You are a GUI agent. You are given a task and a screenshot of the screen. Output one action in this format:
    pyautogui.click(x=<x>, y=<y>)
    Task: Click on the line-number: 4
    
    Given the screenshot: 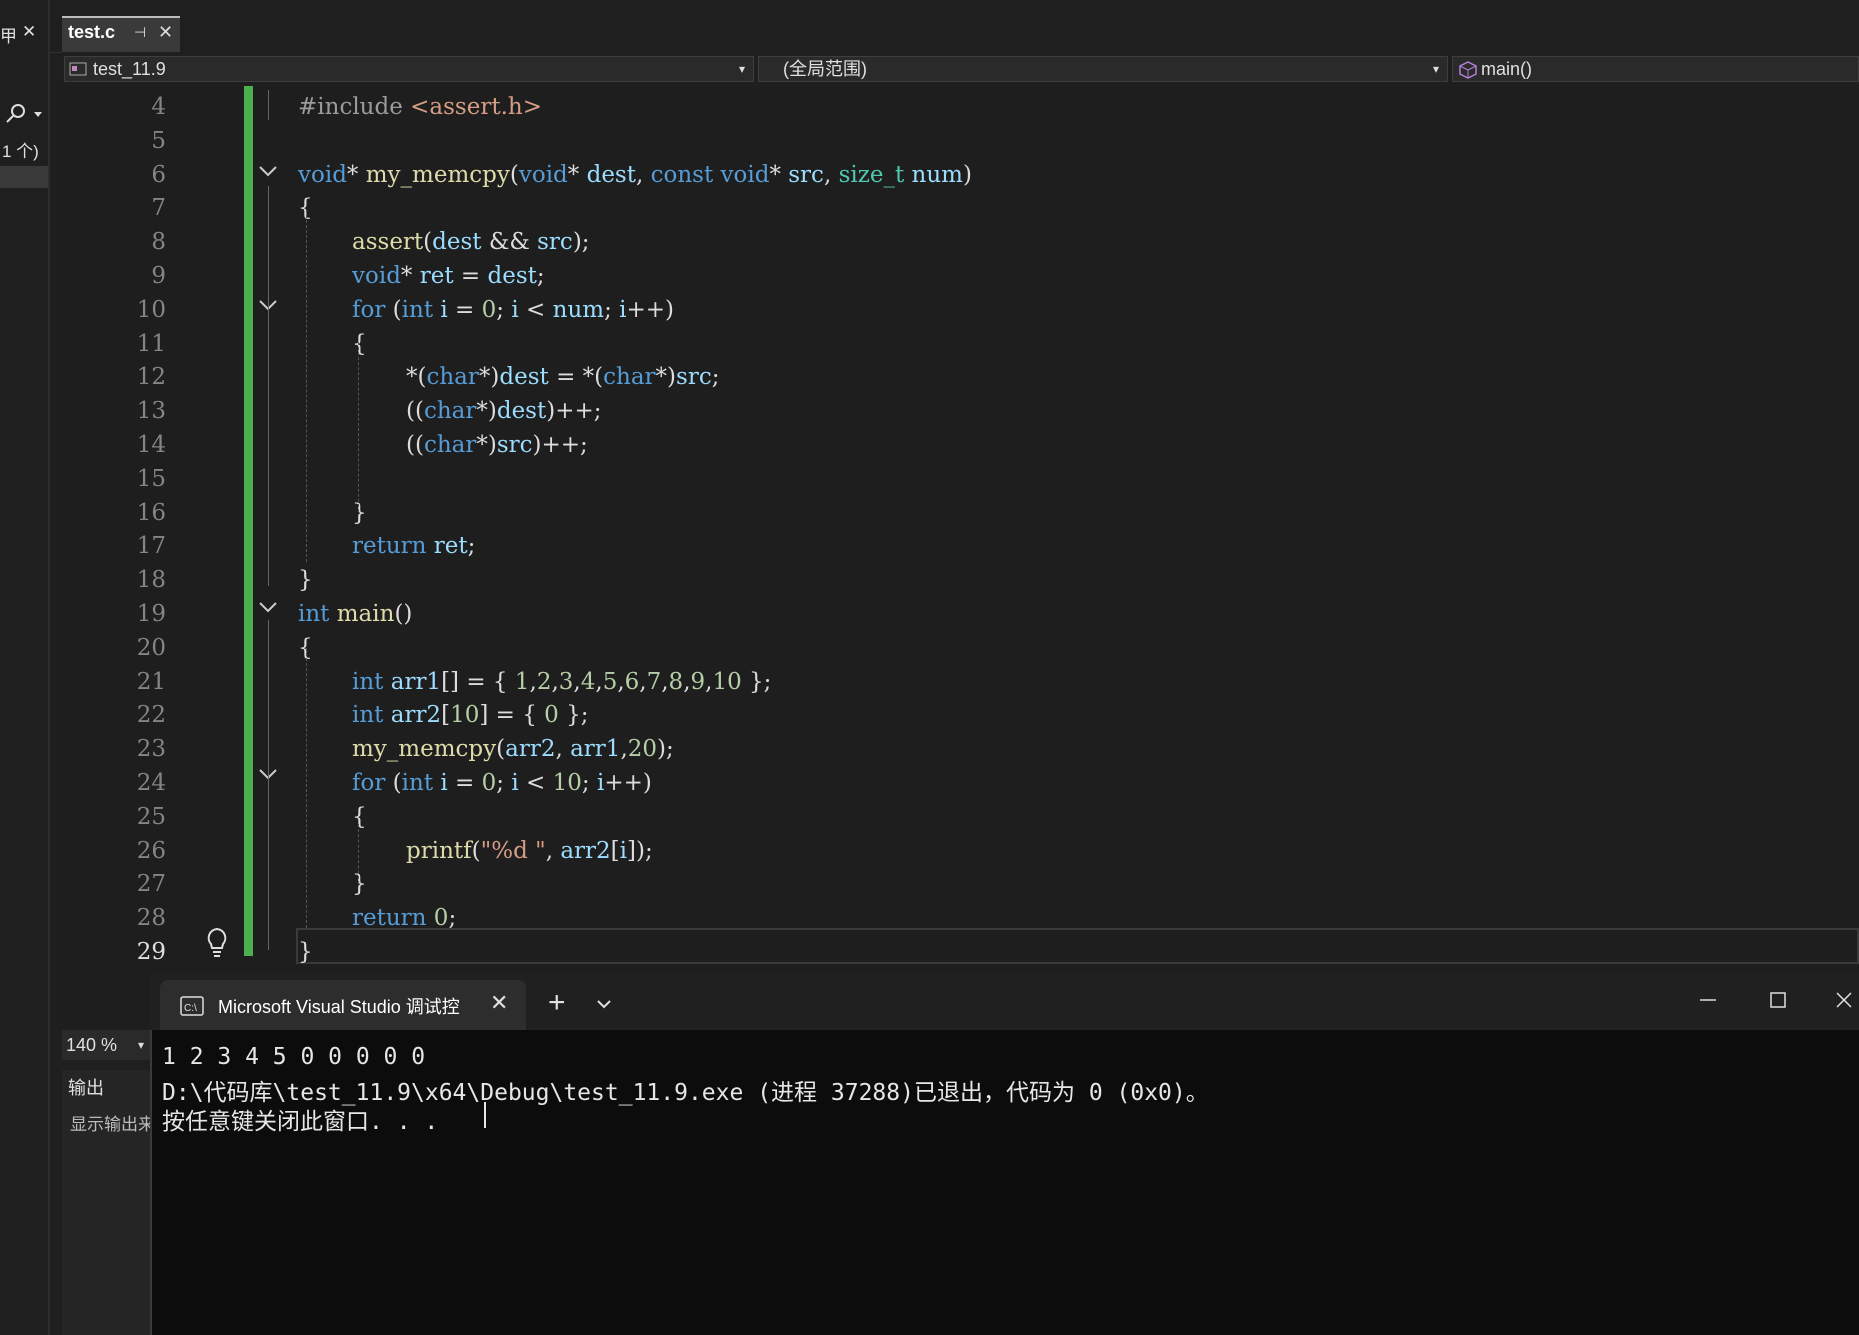 What is the action you would take?
    pyautogui.click(x=158, y=107)
    